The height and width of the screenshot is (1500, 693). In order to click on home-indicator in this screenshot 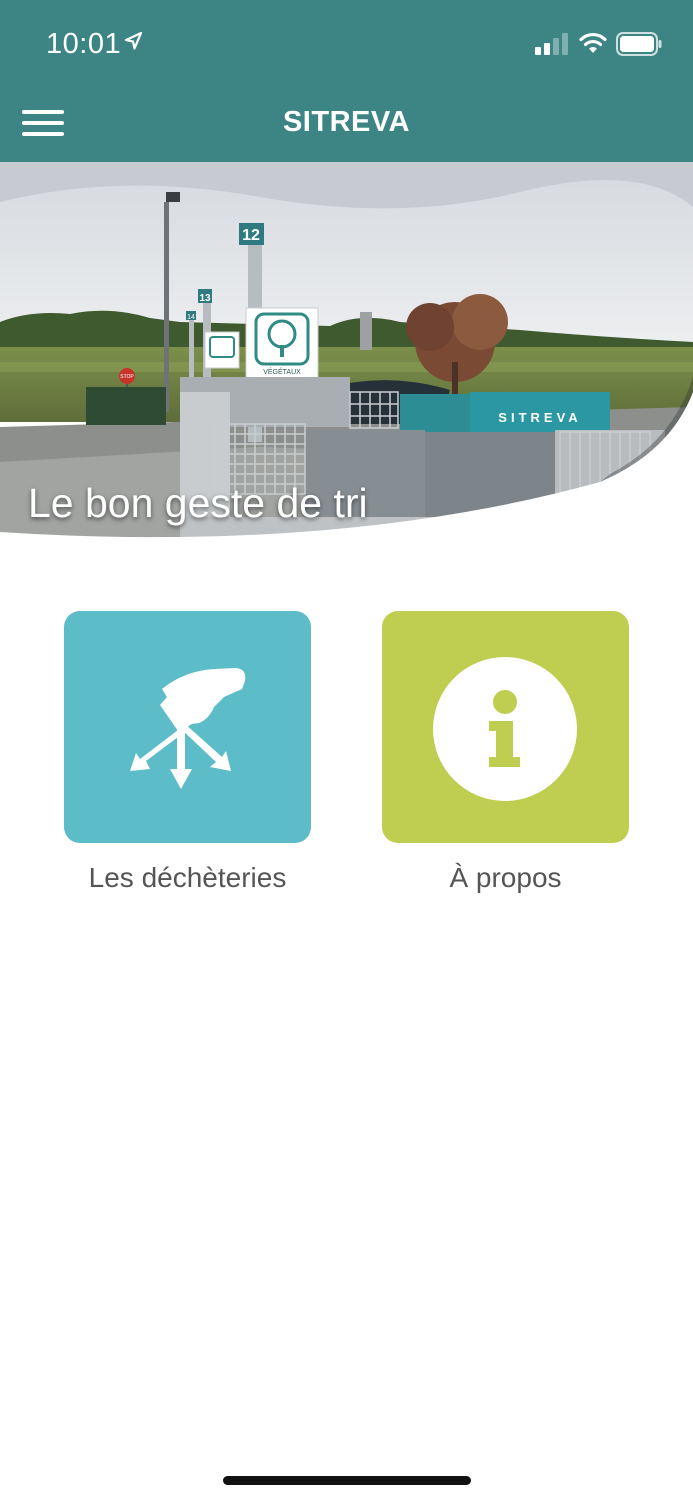, I will do `click(347, 1480)`.